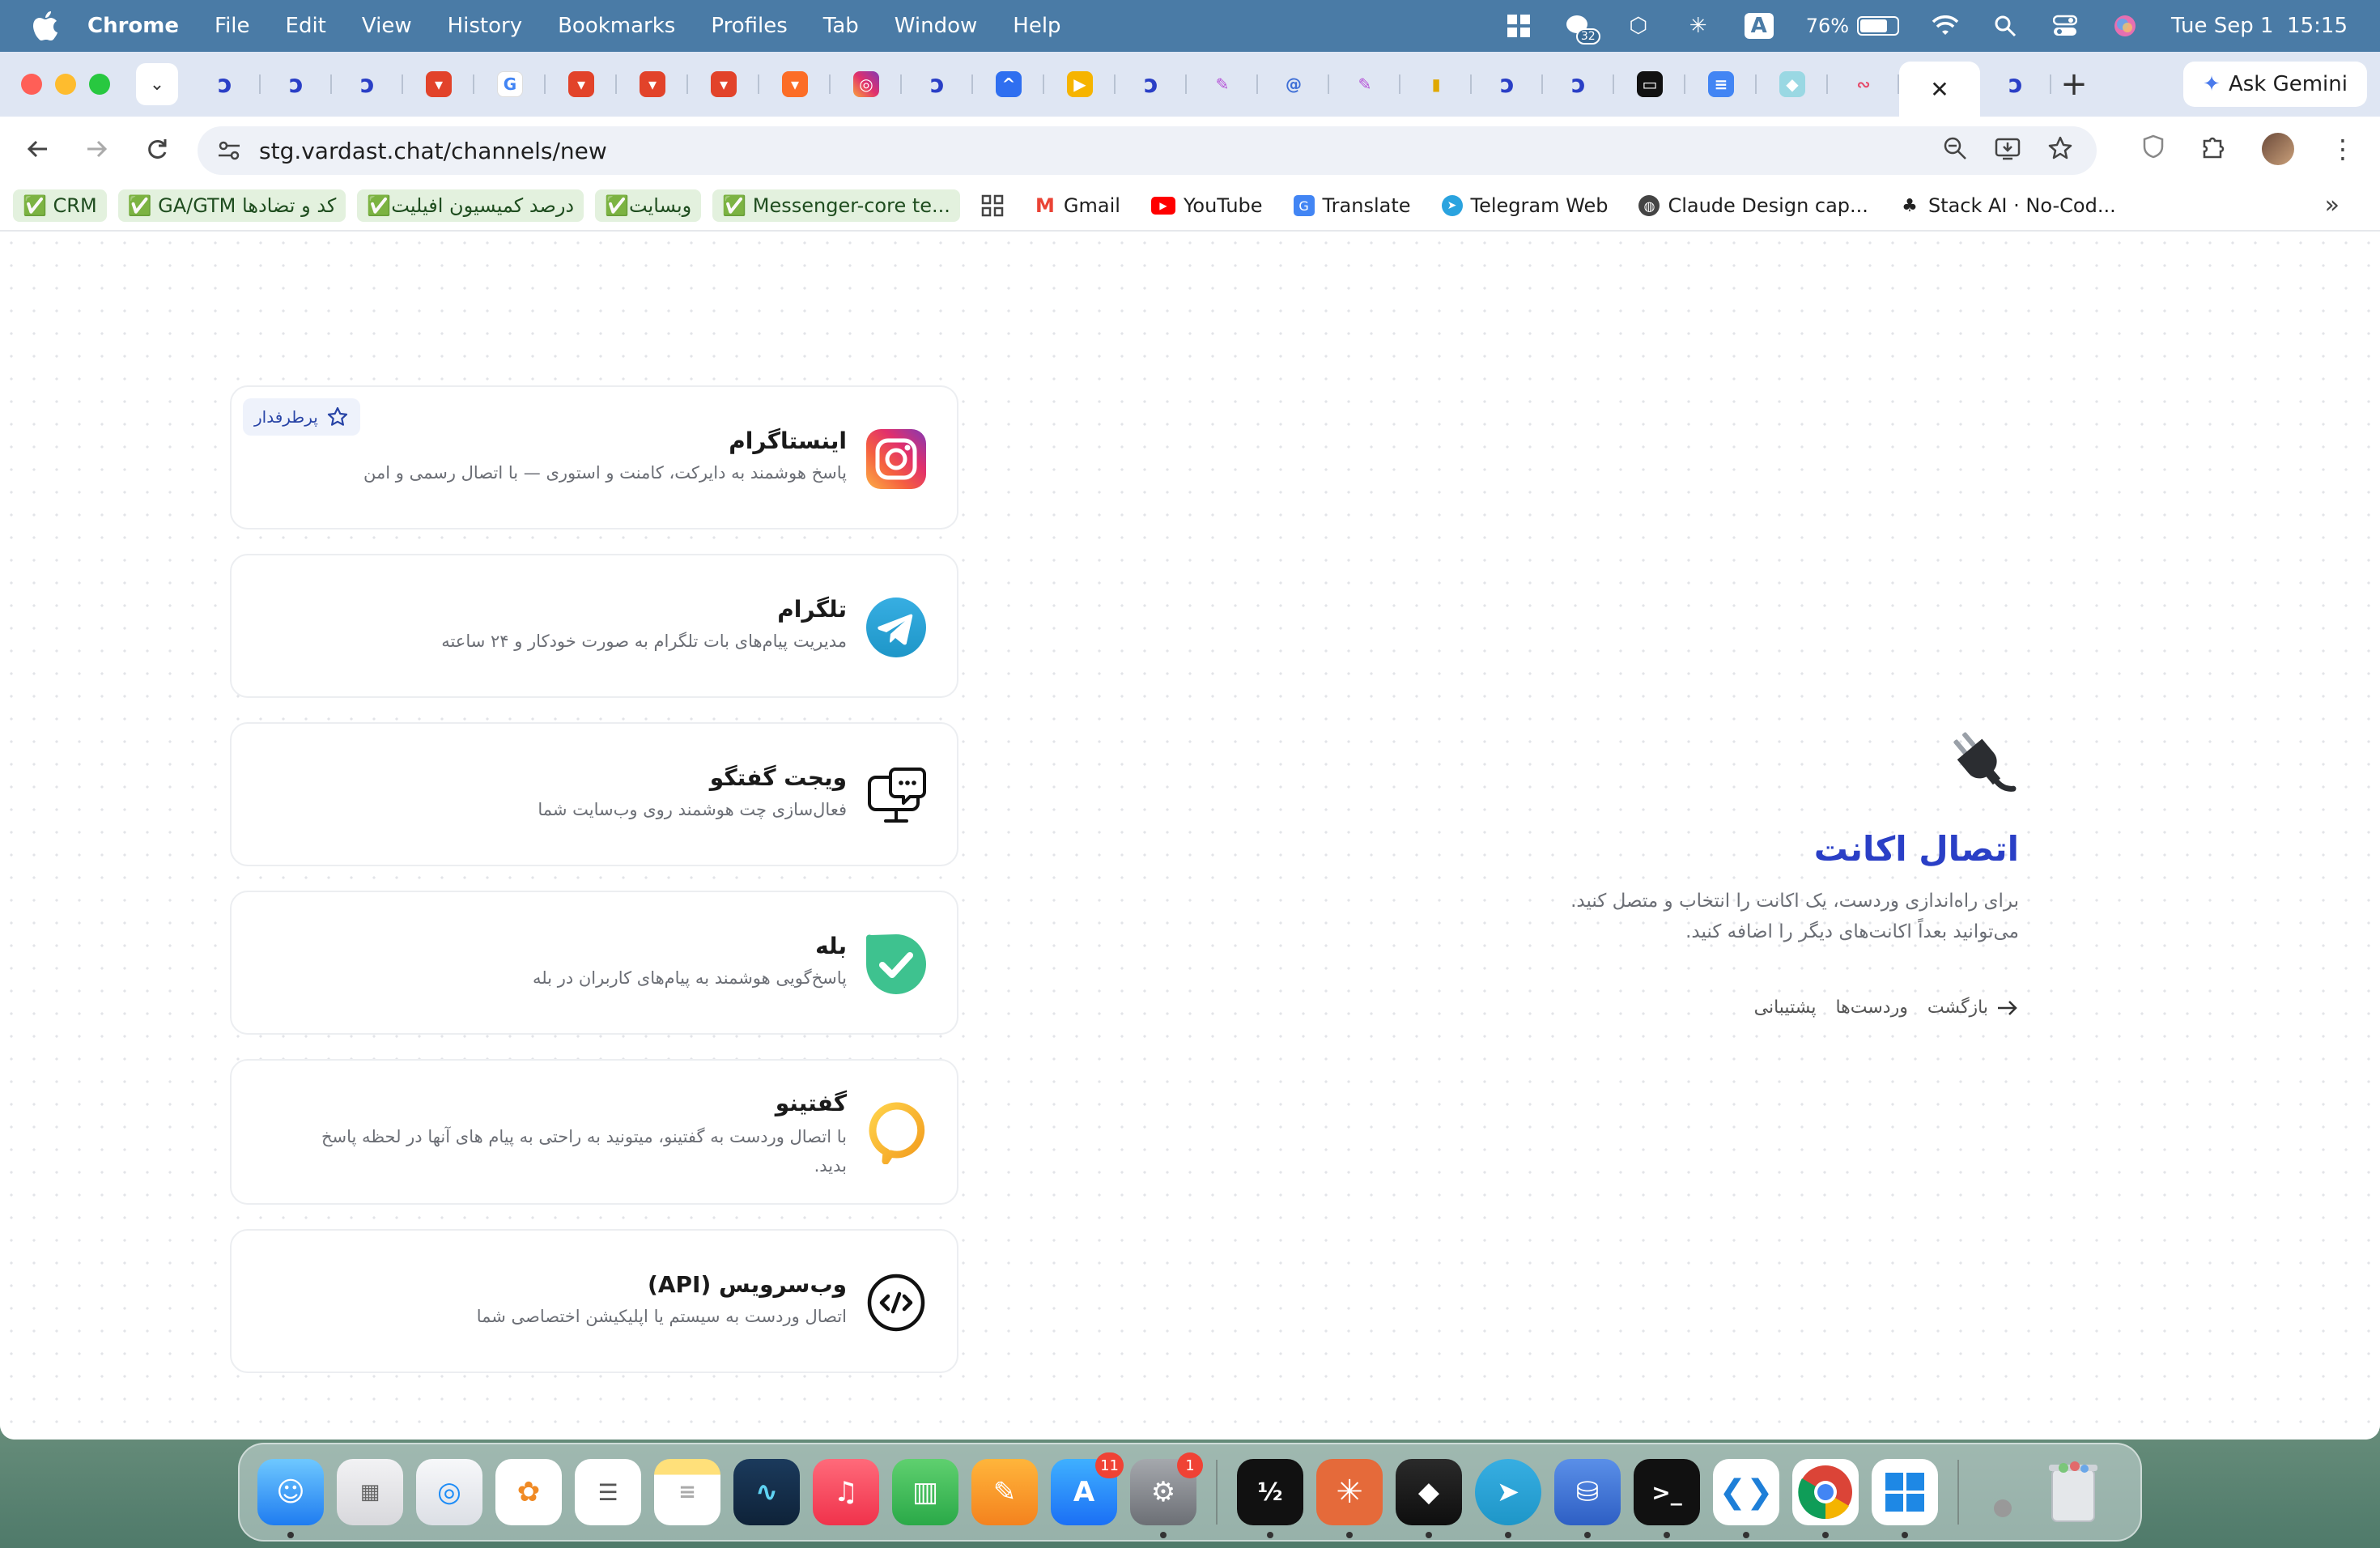 This screenshot has width=2380, height=1548. I want to click on reminders-icon: ☰, so click(608, 1492).